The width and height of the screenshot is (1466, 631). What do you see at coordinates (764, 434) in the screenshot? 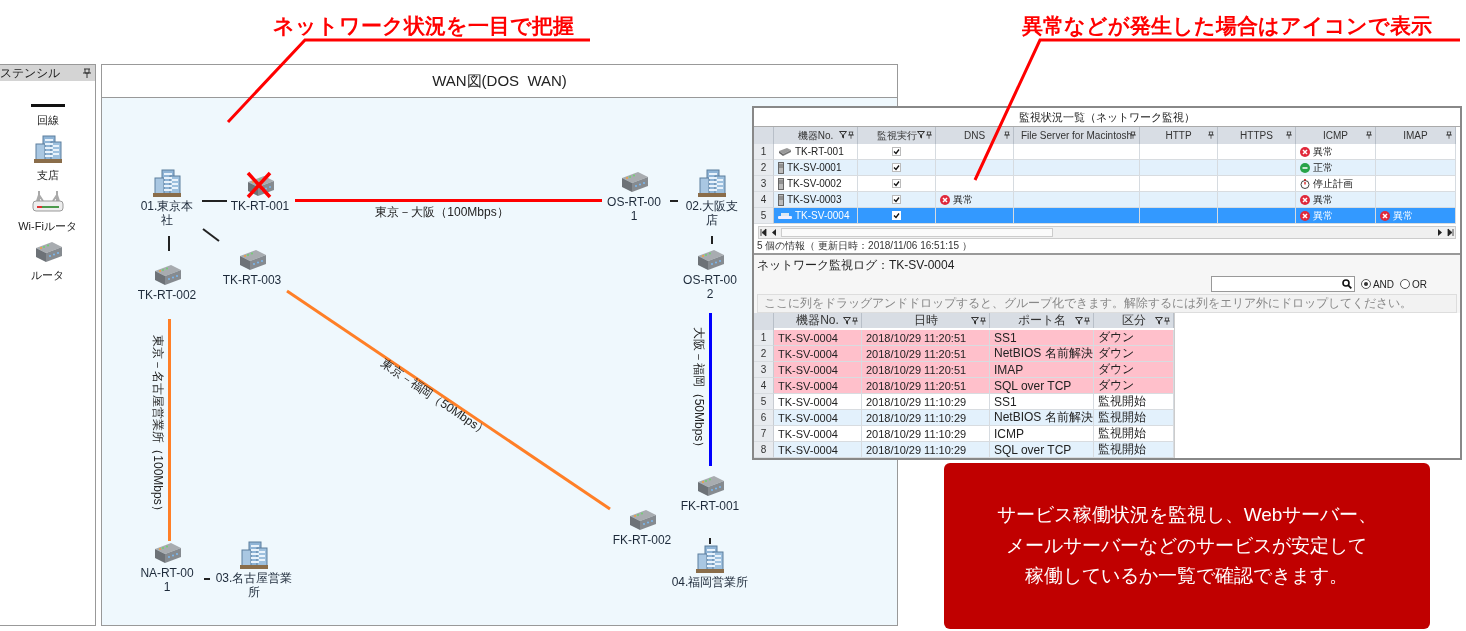
I see `row-number: 7` at bounding box center [764, 434].